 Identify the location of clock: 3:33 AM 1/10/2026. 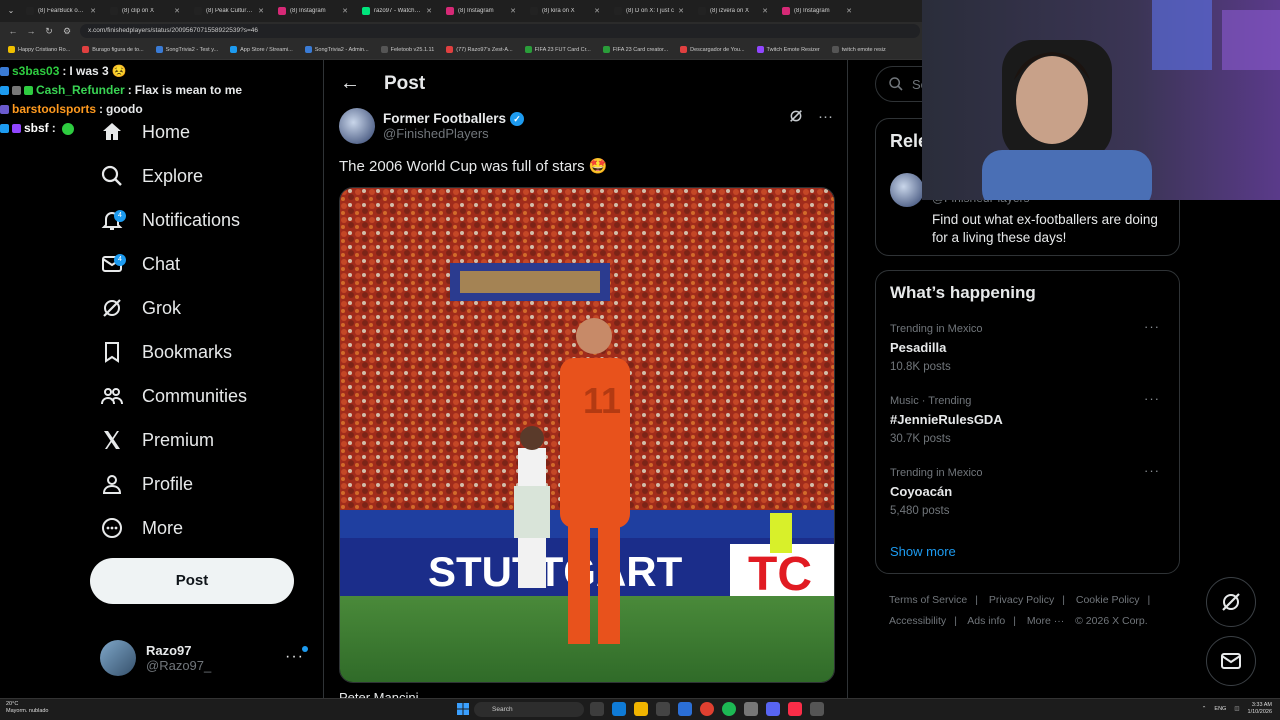
(1260, 709).